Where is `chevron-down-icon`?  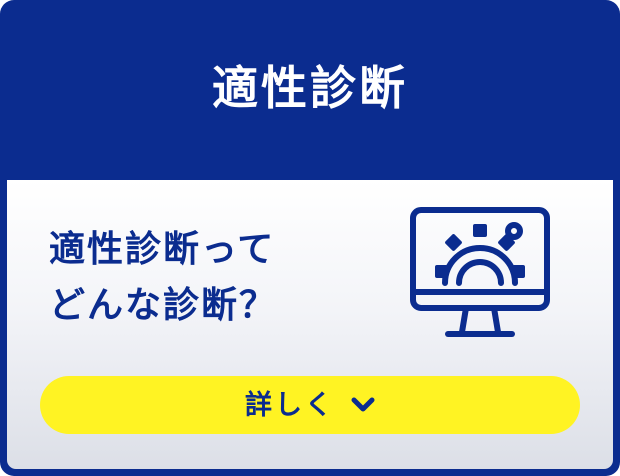
chevron-down-icon is located at coordinates (363, 404).